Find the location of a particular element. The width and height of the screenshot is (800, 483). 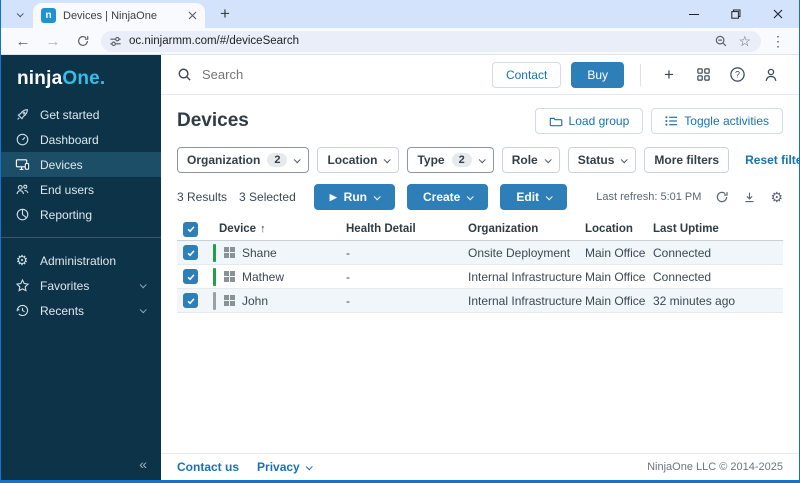

url-text: oc.ninjarmm.com/#/deviceSearch is located at coordinates (214, 41).